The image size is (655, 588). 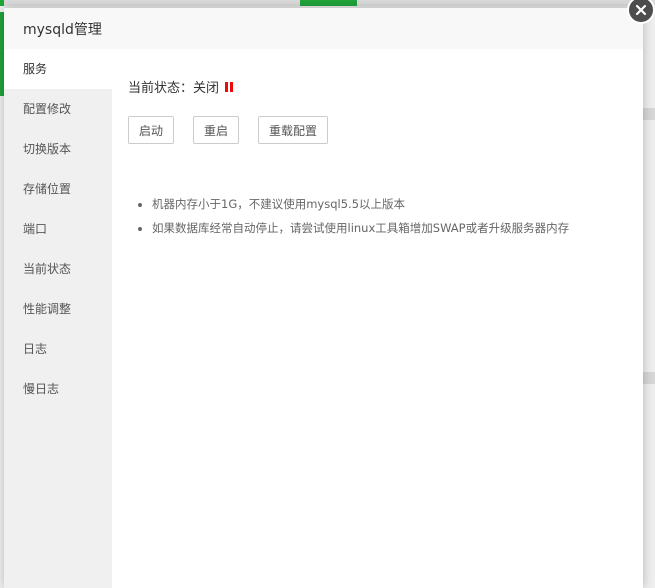 I want to click on sidebar-item-storage-location: 存储位置, so click(x=58, y=189).